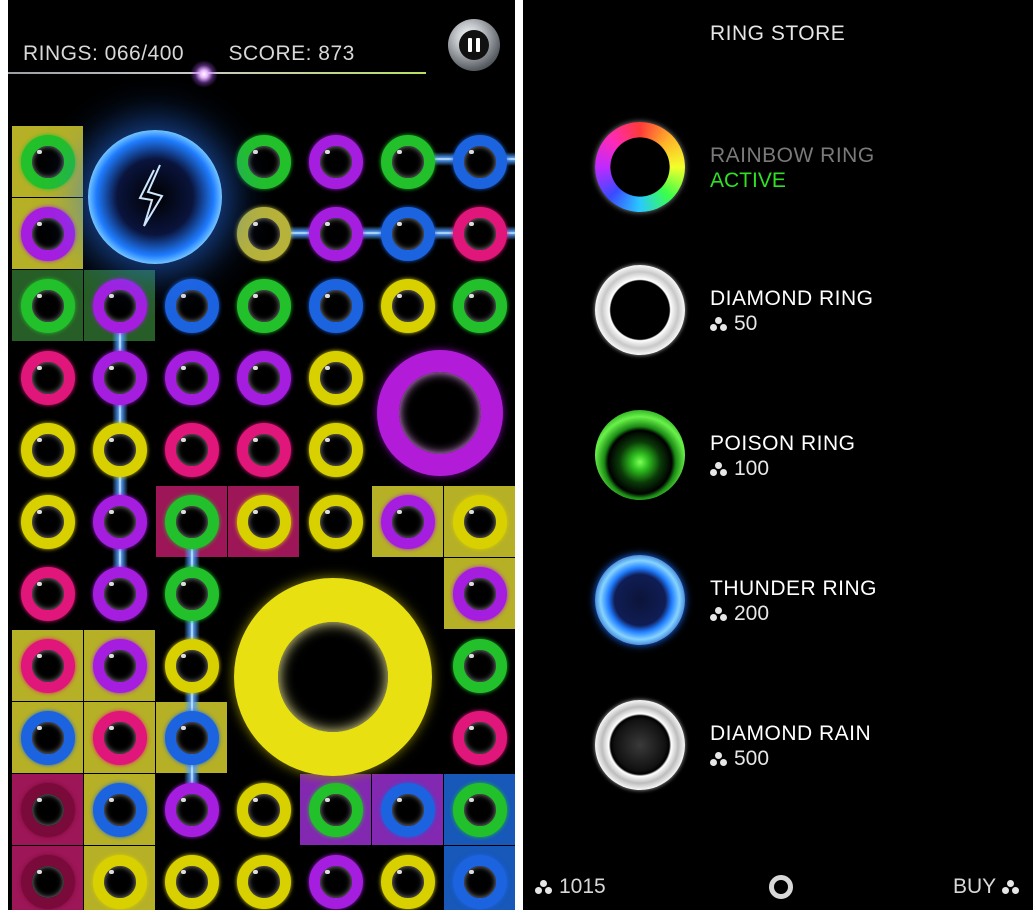 The width and height of the screenshot is (1033, 910). What do you see at coordinates (739, 759) in the screenshot?
I see `item-price: 500` at bounding box center [739, 759].